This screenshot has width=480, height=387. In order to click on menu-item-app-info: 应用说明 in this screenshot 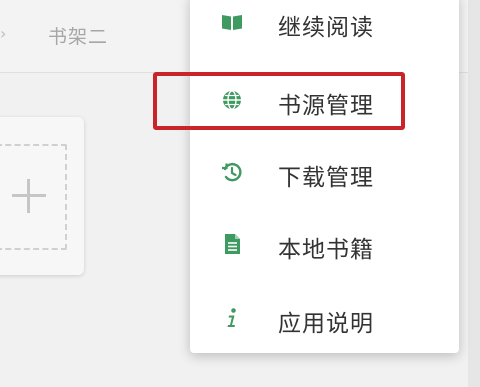, I will do `click(324, 319)`.